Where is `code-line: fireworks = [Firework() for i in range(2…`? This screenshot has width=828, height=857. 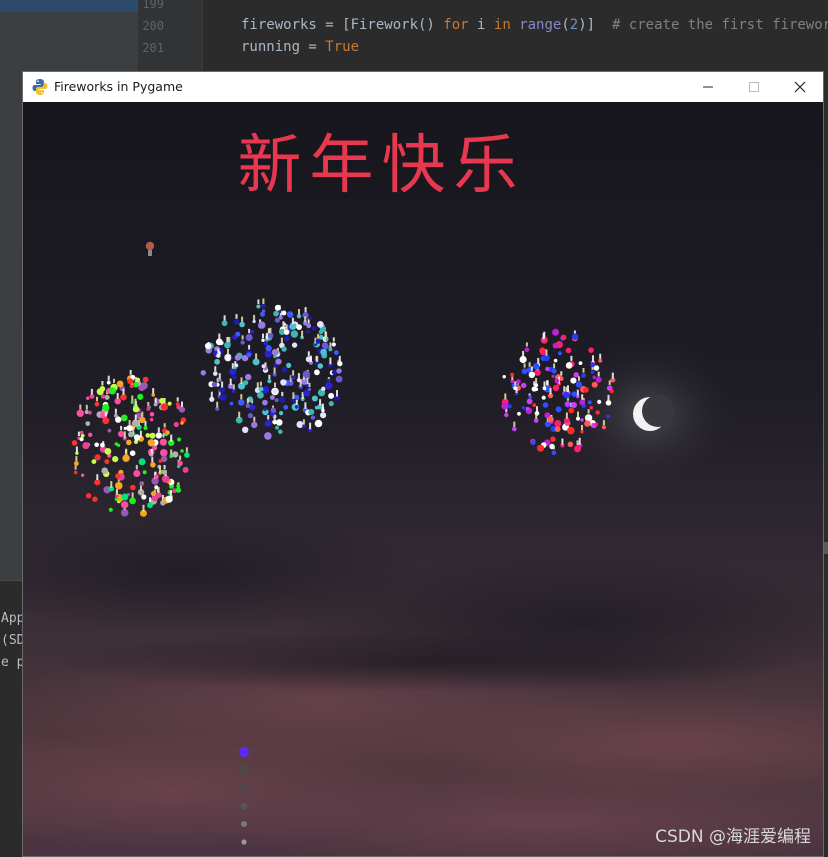
code-line: fireworks = [Firework() for i in range(2… is located at coordinates (534, 25).